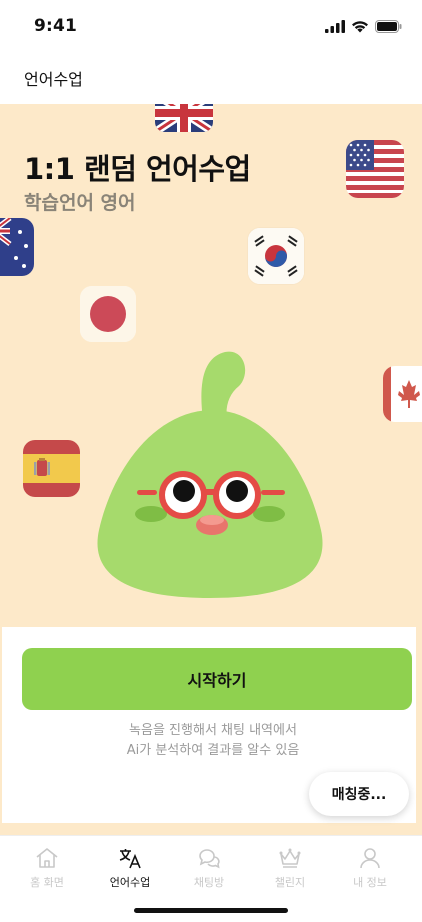  I want to click on status-icons, so click(363, 27).